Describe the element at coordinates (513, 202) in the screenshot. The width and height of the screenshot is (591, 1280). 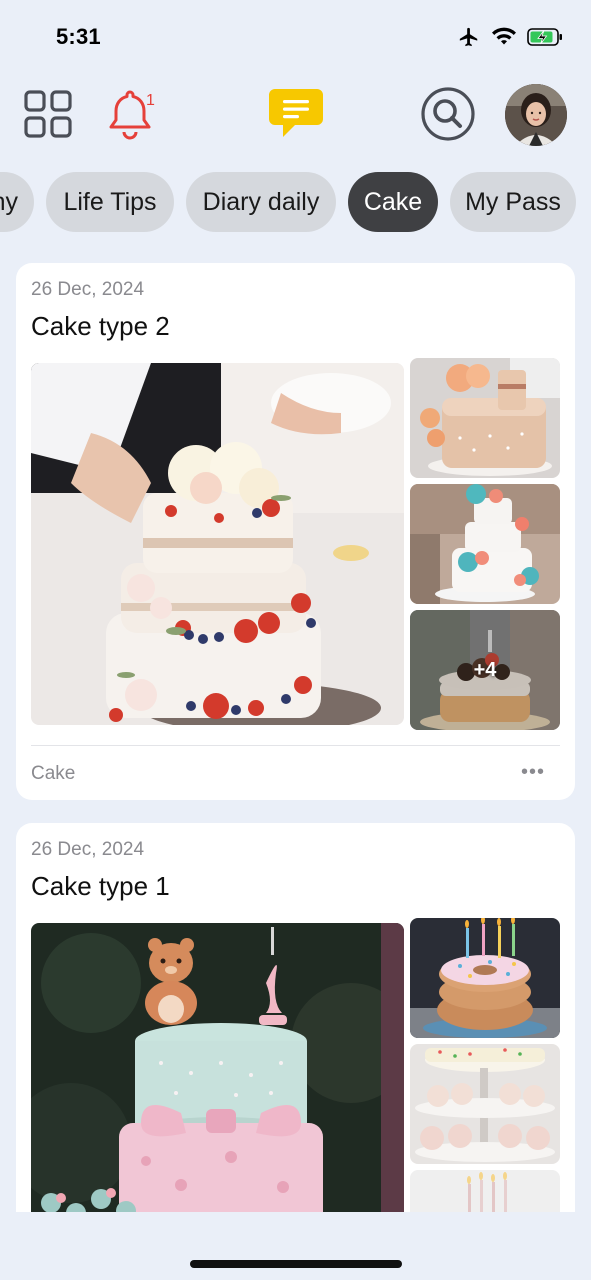
I see `chip-my-pass: My Pass` at that location.